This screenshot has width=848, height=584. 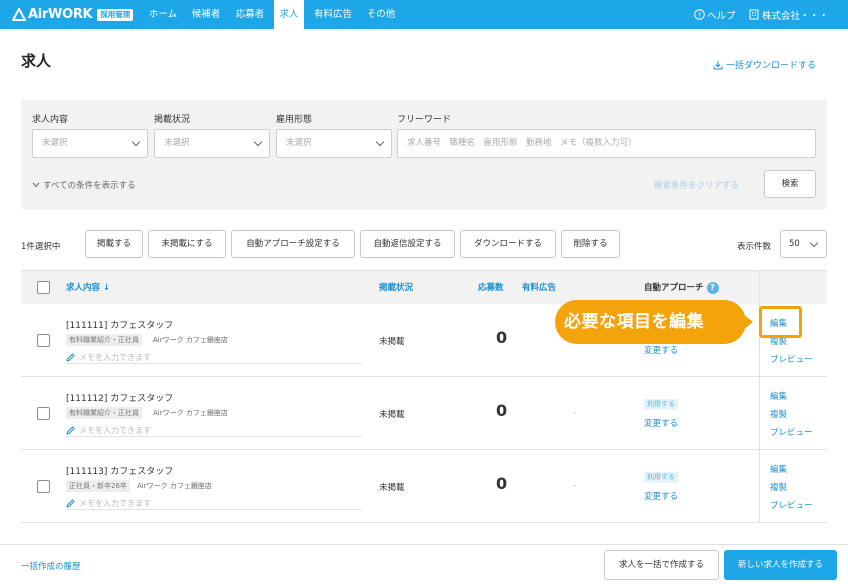 What do you see at coordinates (334, 143) in the screenshot?
I see `employment-select: 未選択` at bounding box center [334, 143].